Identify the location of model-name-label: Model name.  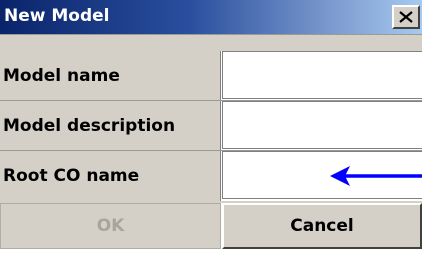
(110, 76).